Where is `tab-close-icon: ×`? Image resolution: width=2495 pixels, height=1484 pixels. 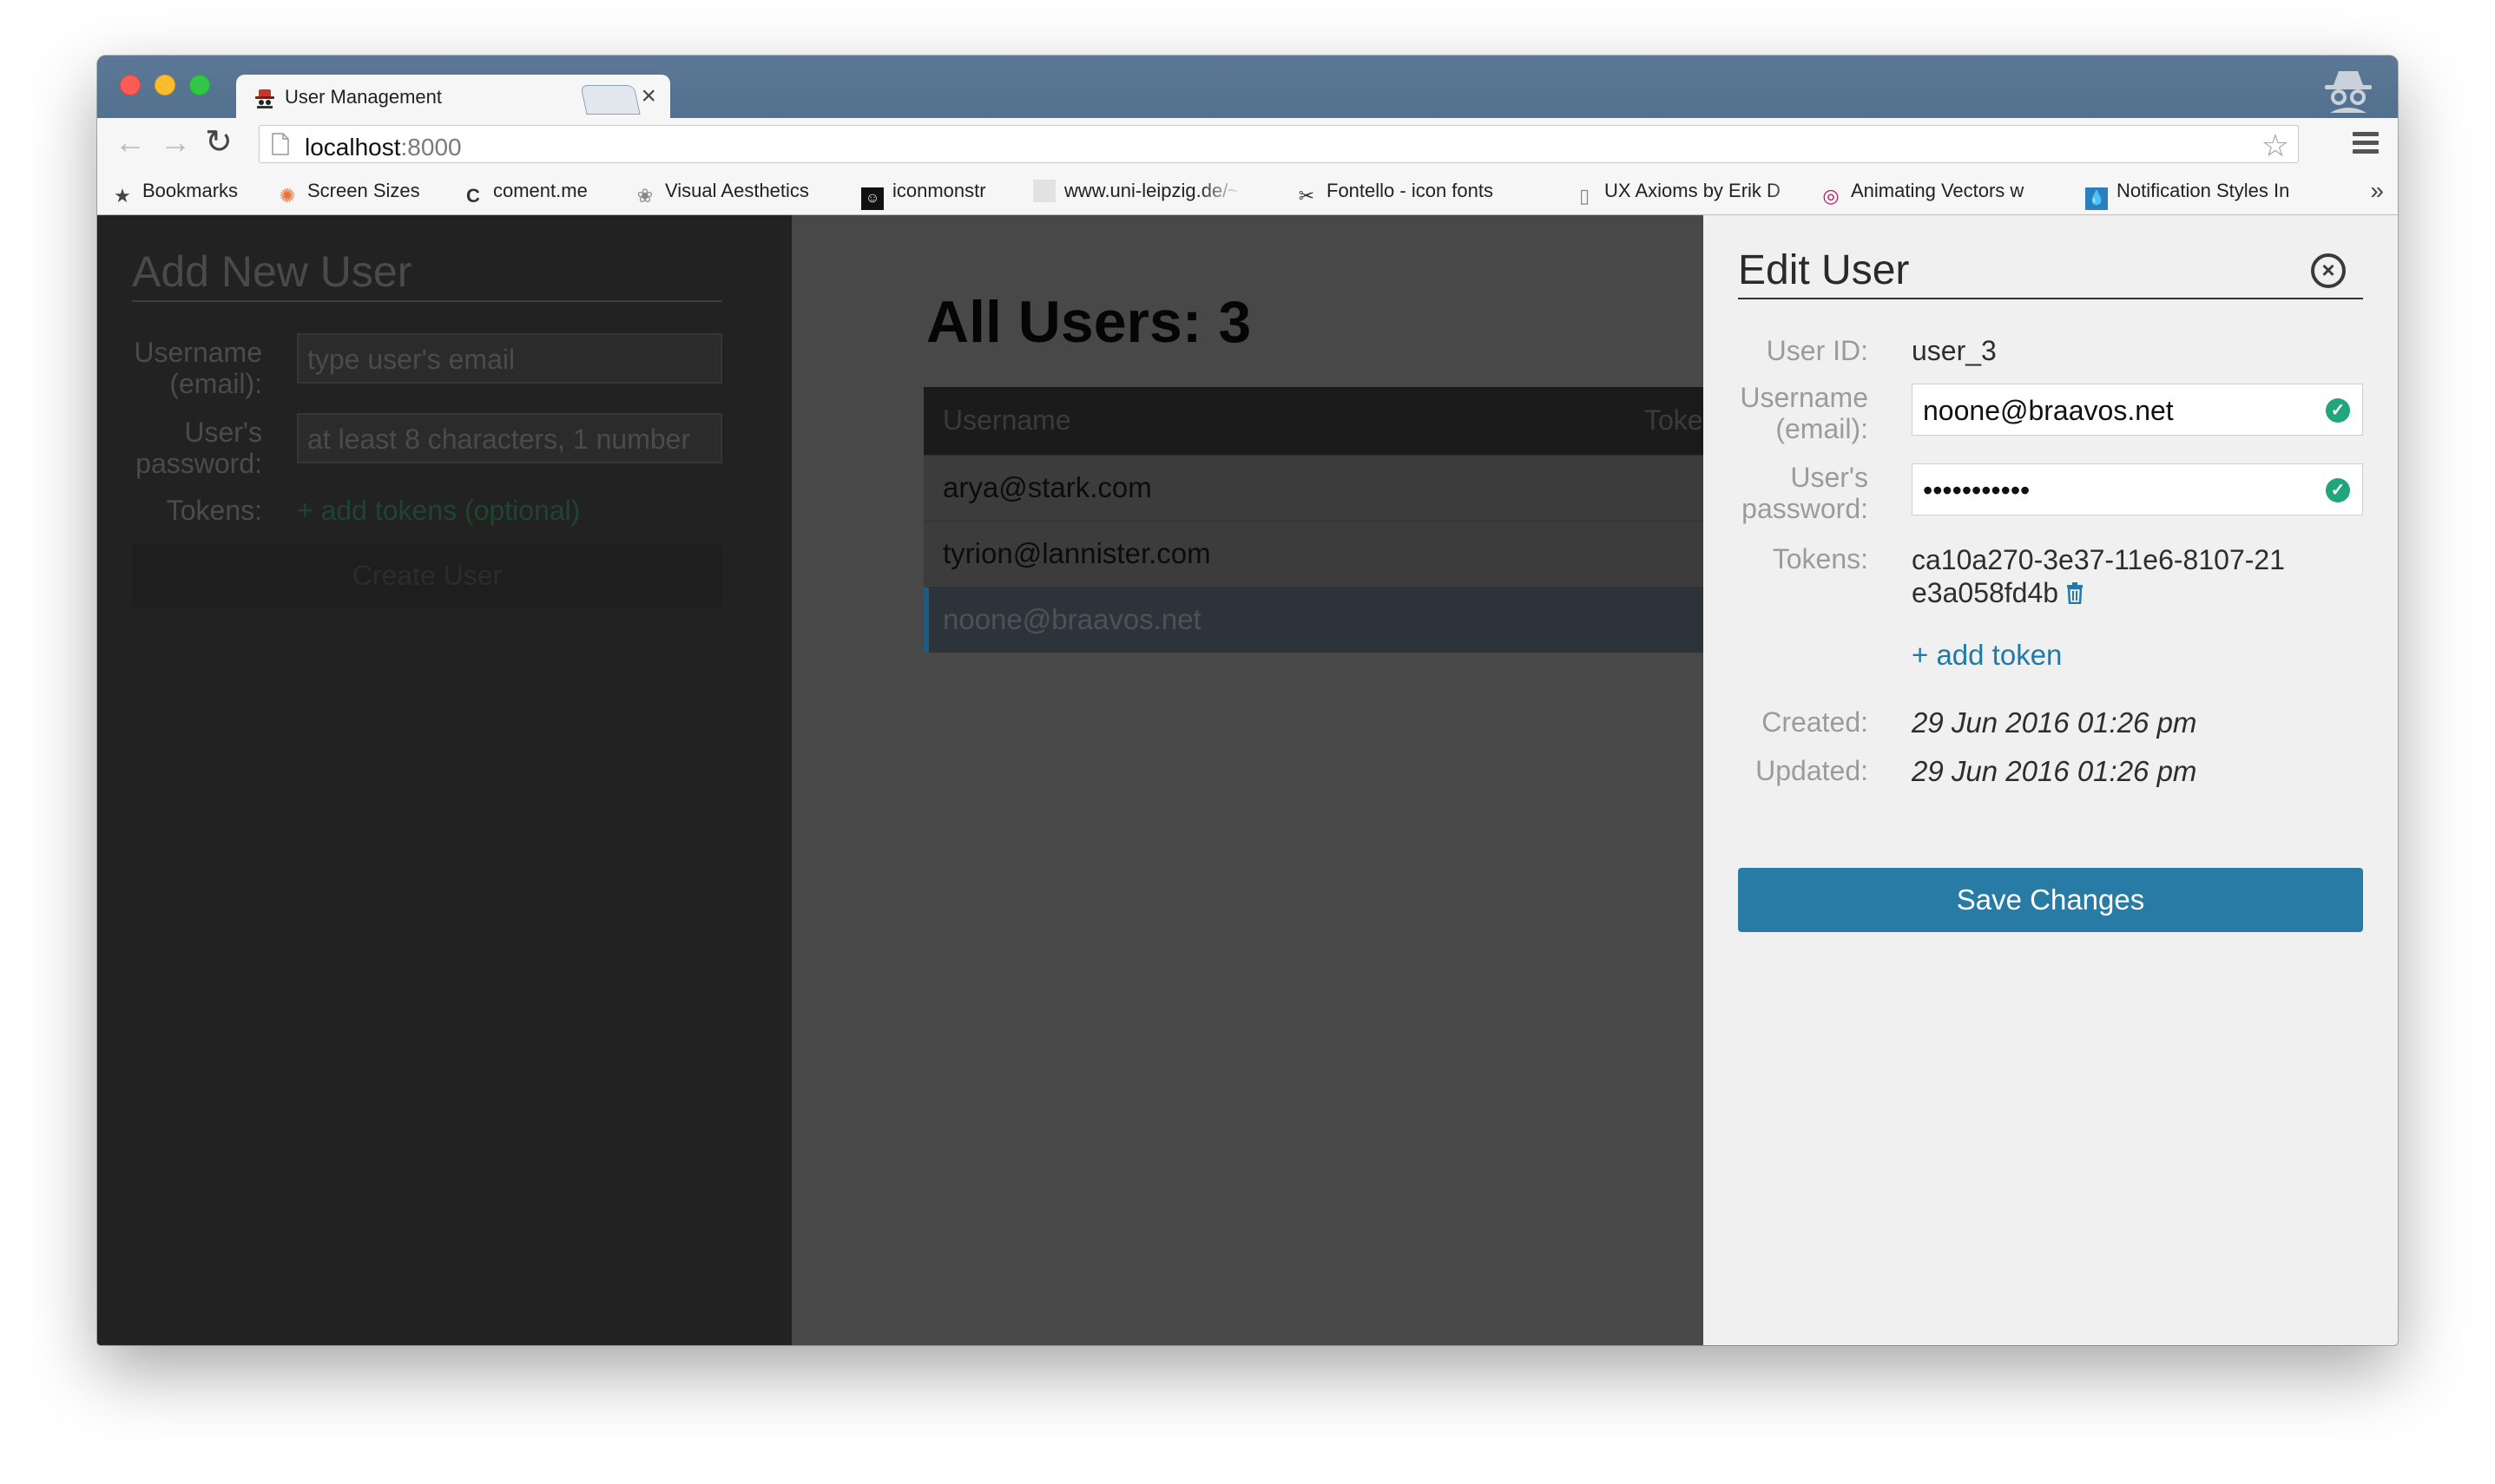
tab-close-icon: × is located at coordinates (648, 96).